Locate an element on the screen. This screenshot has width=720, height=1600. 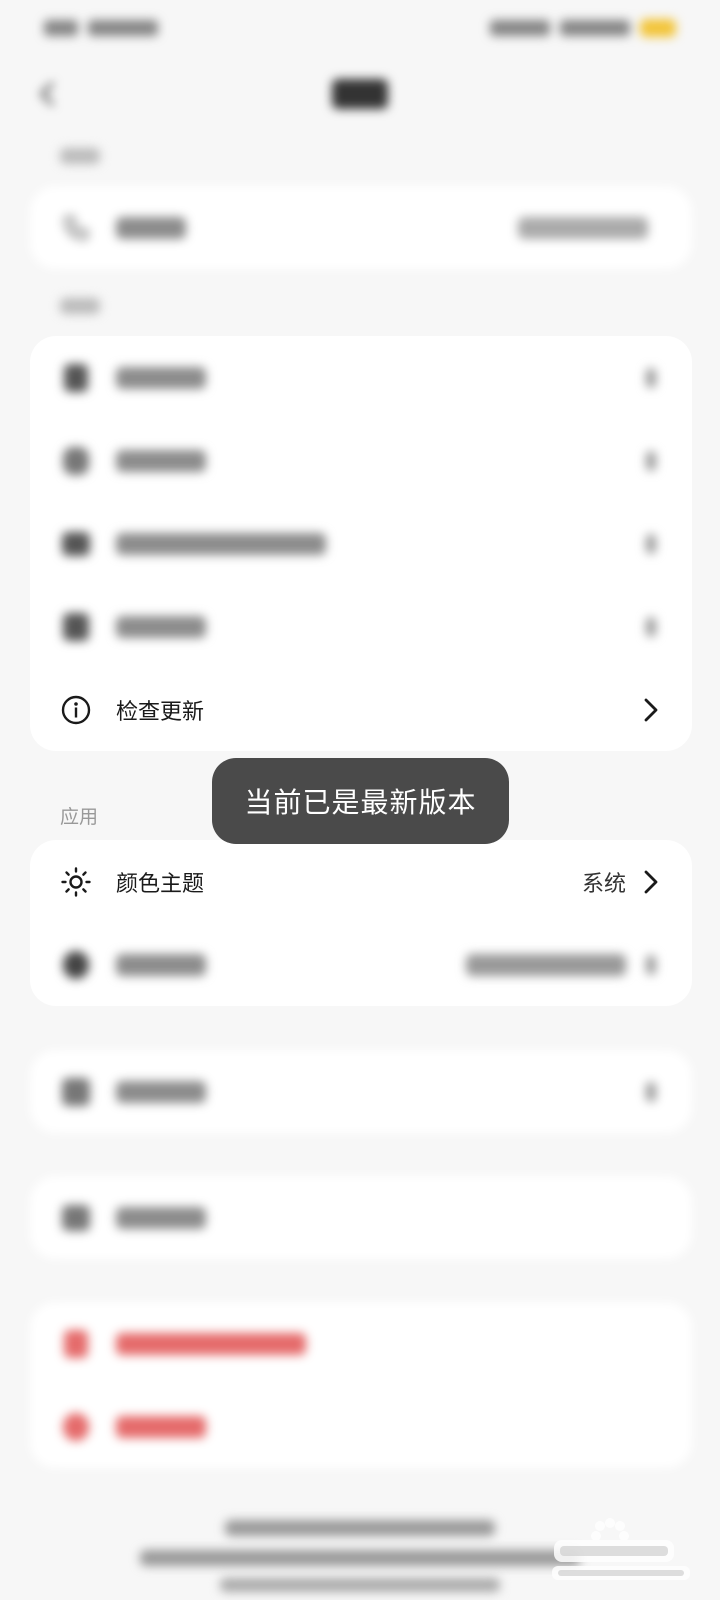
row-blurred-6-label is located at coordinates (378, 1091).